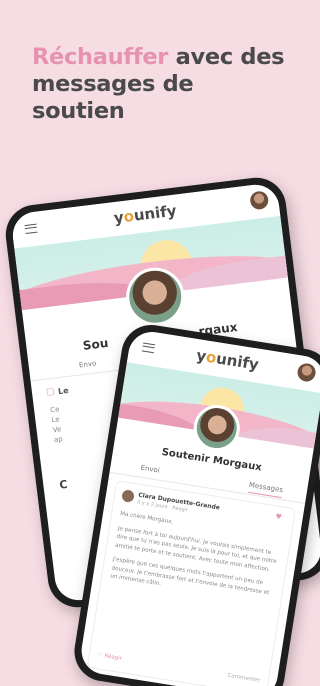 The image size is (320, 686). I want to click on side-text: Le, so click(56, 420).